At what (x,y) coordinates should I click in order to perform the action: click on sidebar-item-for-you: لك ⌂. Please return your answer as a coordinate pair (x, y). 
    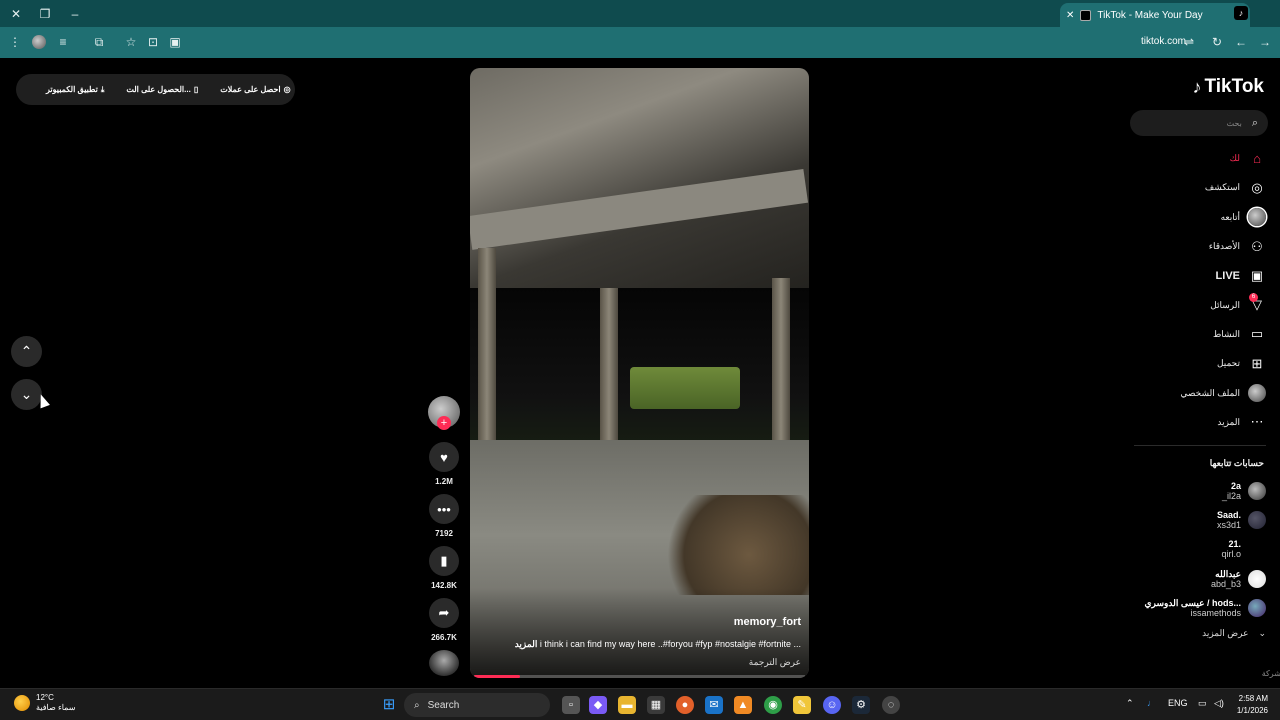
    Looking at the image, I should click on (1196, 158).